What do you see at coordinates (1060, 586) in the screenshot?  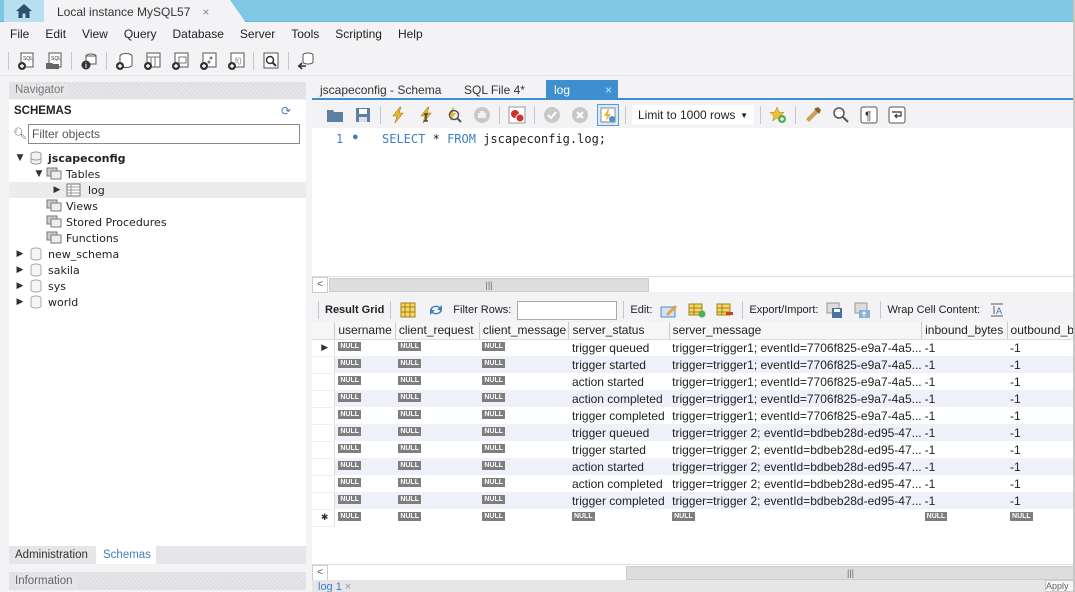 I see `apply-button: Apply` at bounding box center [1060, 586].